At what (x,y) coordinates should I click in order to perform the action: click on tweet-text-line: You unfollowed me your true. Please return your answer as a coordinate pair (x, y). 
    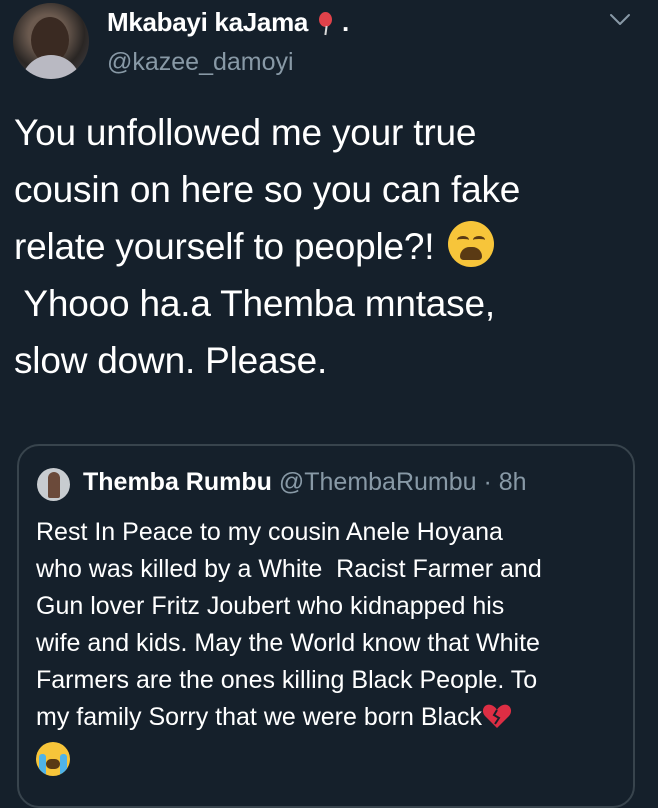
    Looking at the image, I should click on (245, 132).